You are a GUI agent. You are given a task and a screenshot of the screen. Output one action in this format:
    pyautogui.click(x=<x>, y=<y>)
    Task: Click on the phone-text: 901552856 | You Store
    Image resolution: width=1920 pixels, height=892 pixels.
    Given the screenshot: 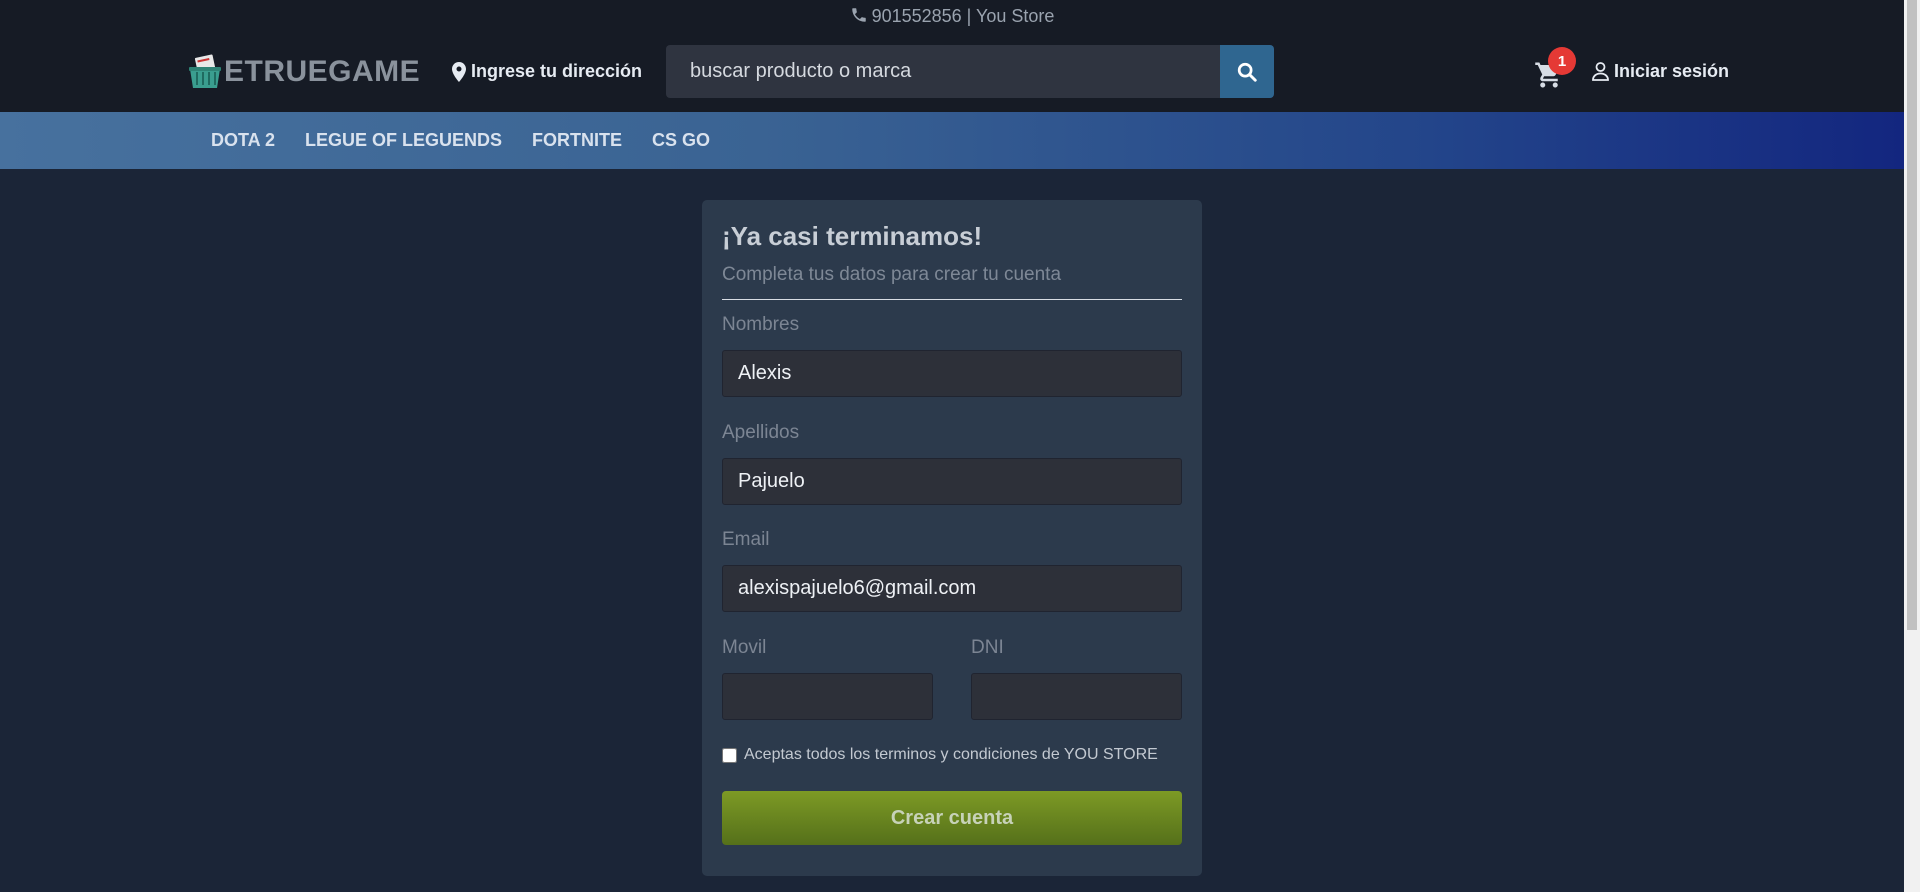 What is the action you would take?
    pyautogui.click(x=963, y=16)
    